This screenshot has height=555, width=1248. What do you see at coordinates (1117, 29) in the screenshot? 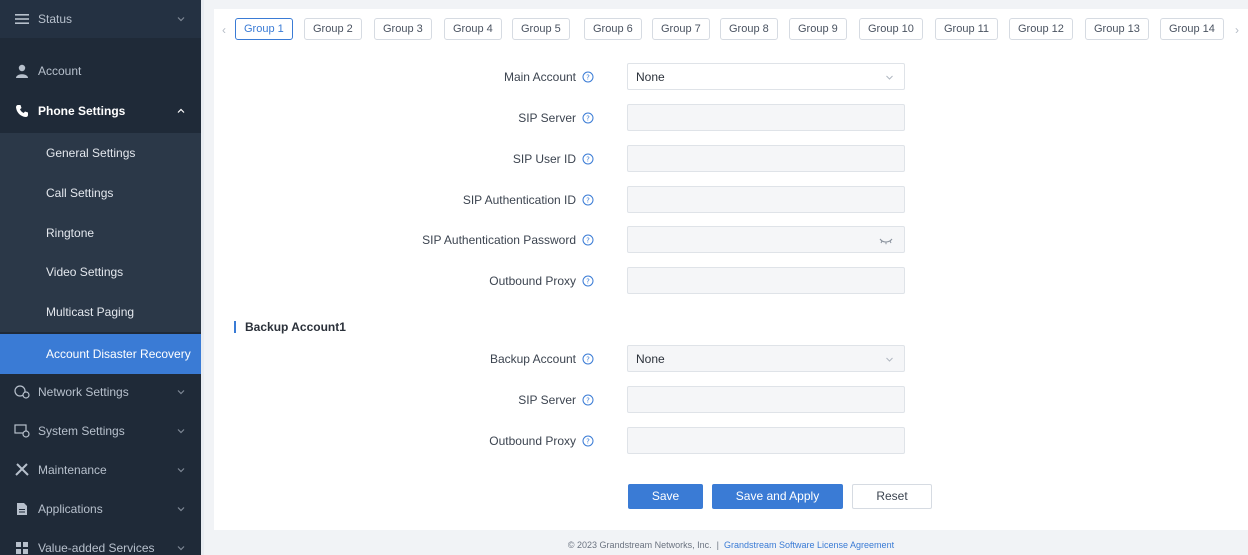
I see `tab-group-13: Group 13` at bounding box center [1117, 29].